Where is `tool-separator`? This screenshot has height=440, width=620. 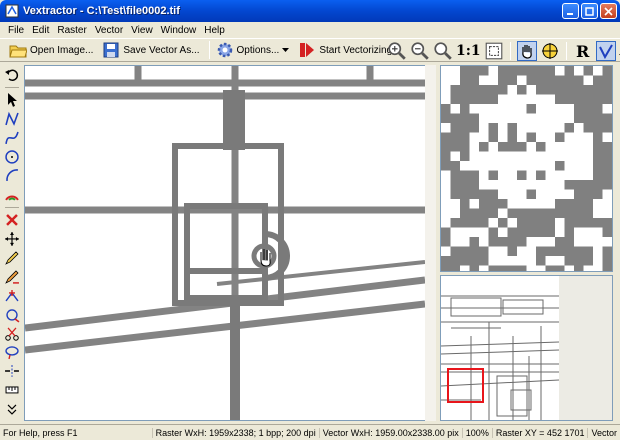
tool-separator is located at coordinates (12, 87).